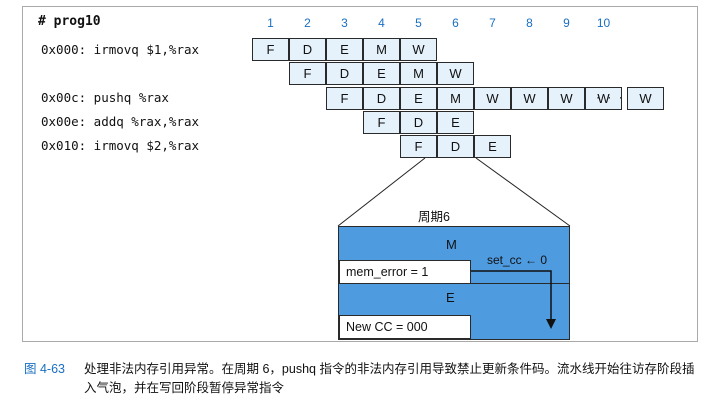 Image resolution: width=713 pixels, height=410 pixels. What do you see at coordinates (513, 299) in the screenshot?
I see `set-cc-arrow` at bounding box center [513, 299].